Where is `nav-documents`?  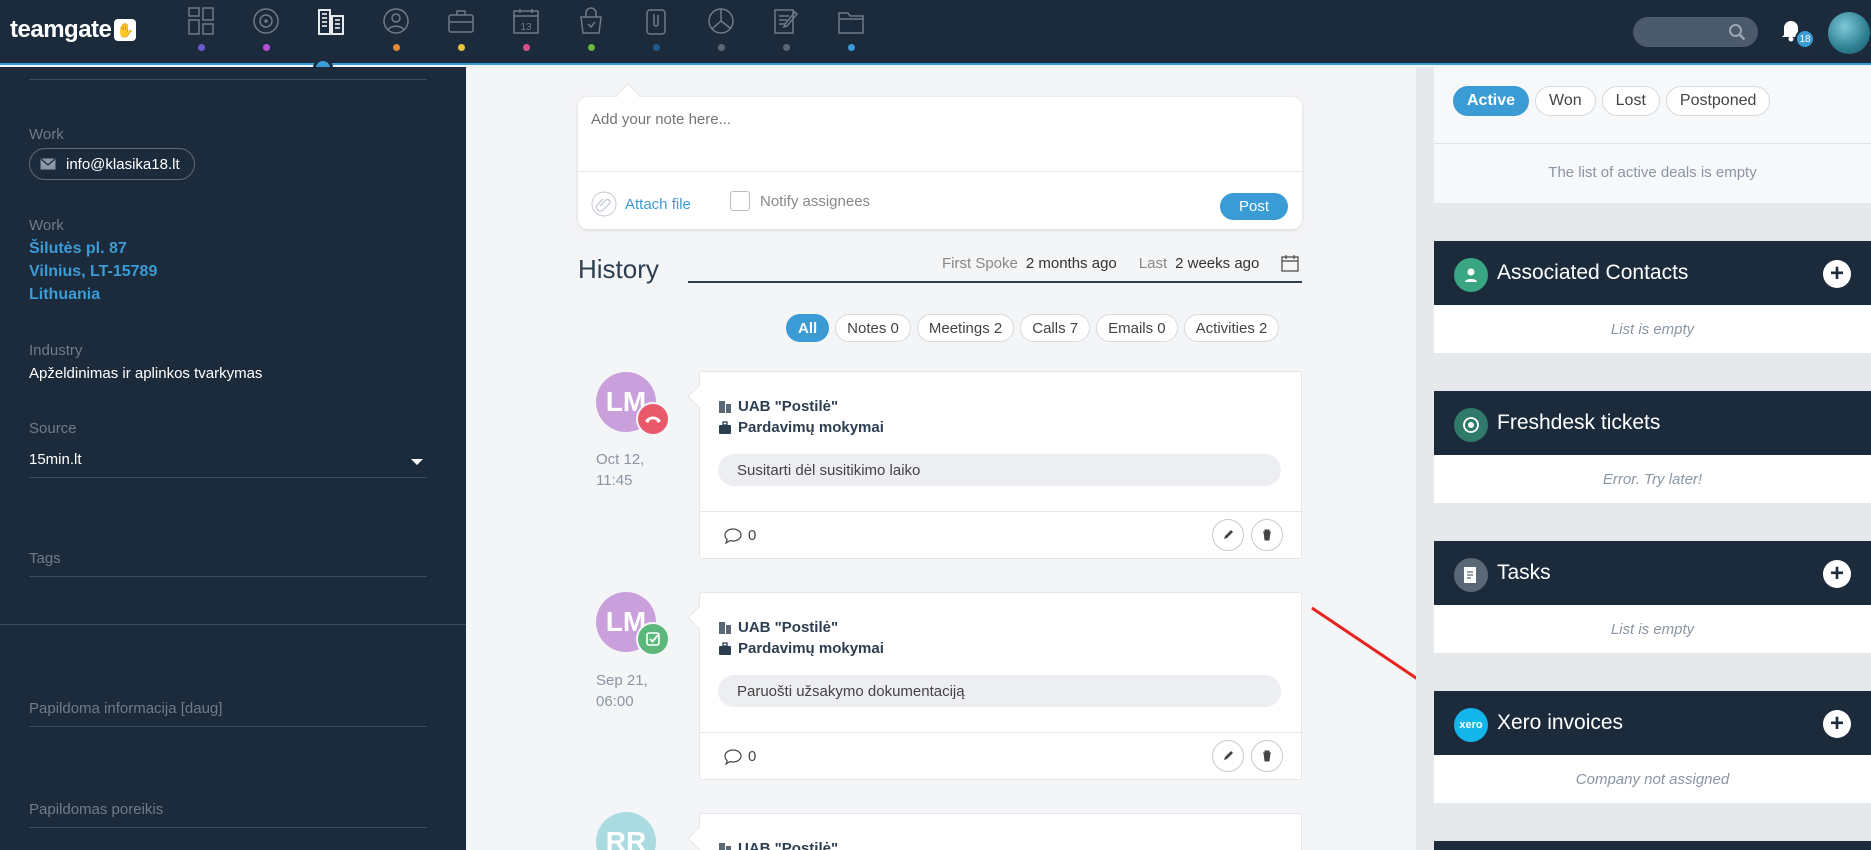
nav-documents is located at coordinates (655, 30).